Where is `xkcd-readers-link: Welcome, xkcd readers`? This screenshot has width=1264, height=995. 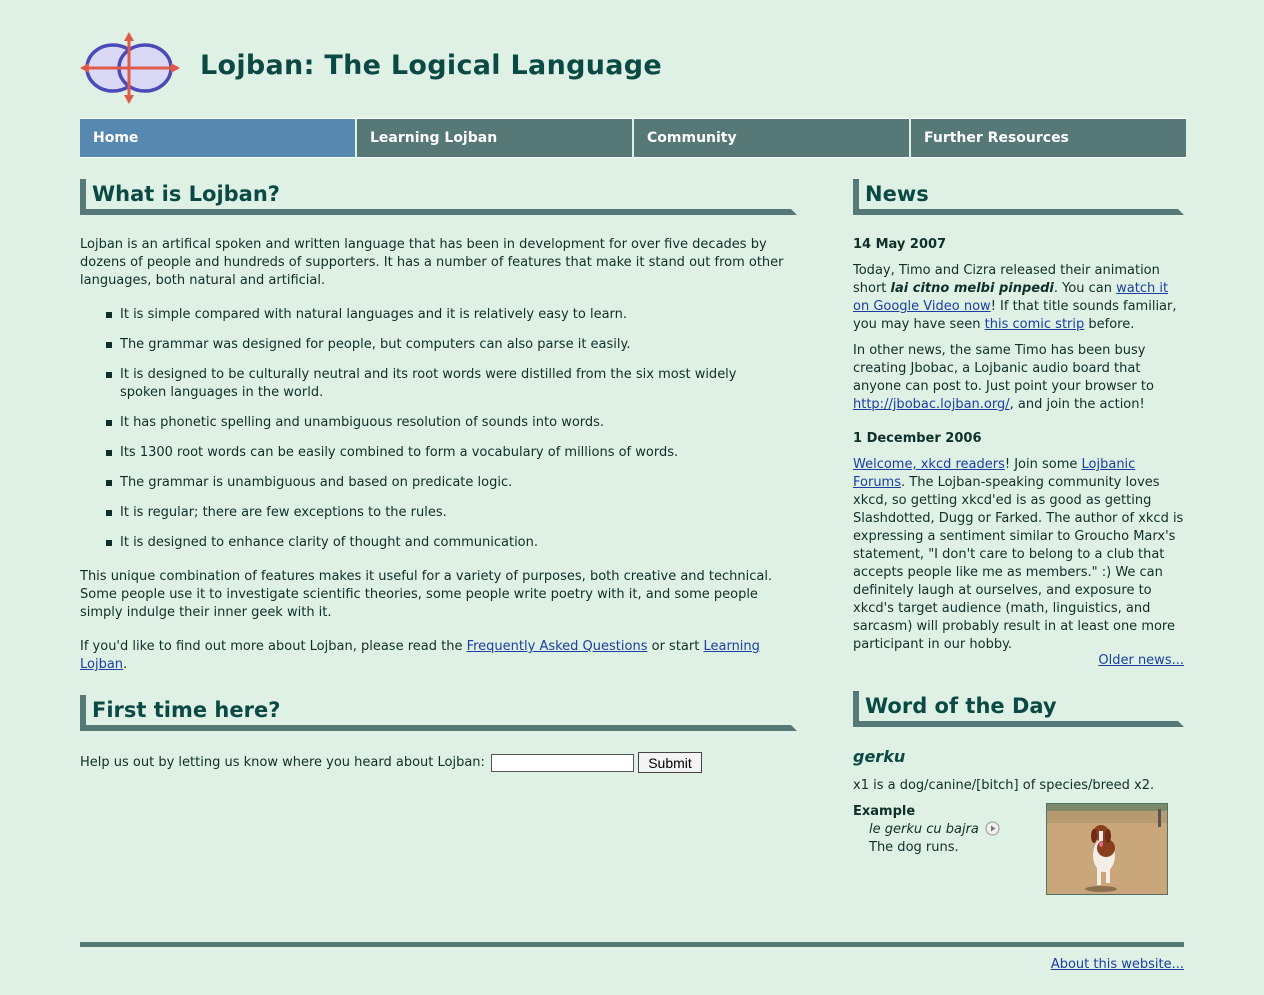
xkcd-readers-link: Welcome, xkcd readers is located at coordinates (929, 464).